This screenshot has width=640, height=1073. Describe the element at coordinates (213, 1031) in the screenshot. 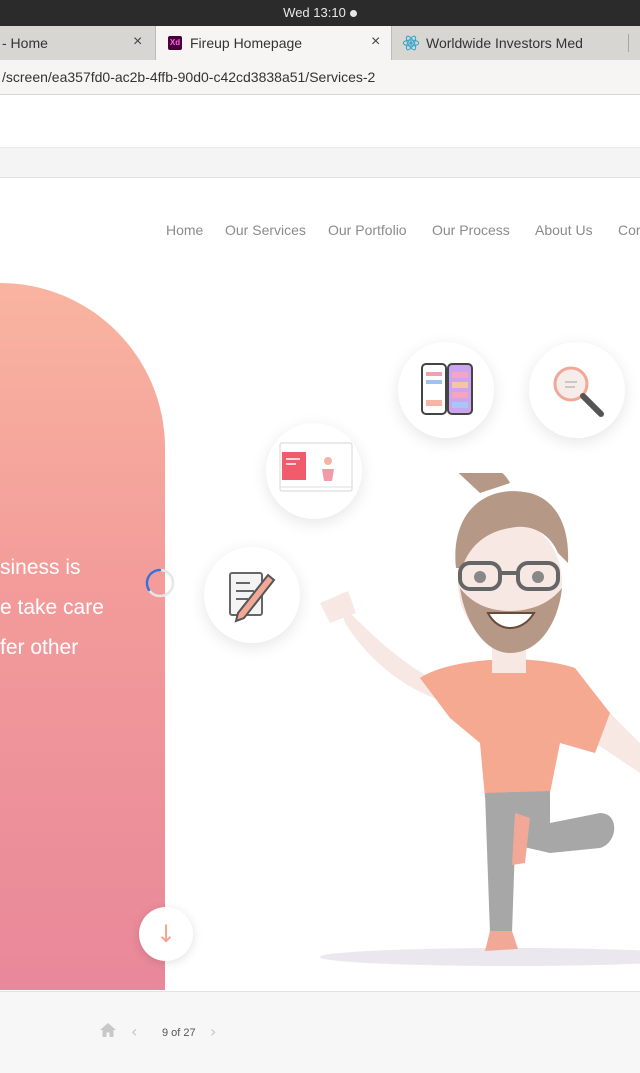

I see `next-screen-button: ›` at that location.